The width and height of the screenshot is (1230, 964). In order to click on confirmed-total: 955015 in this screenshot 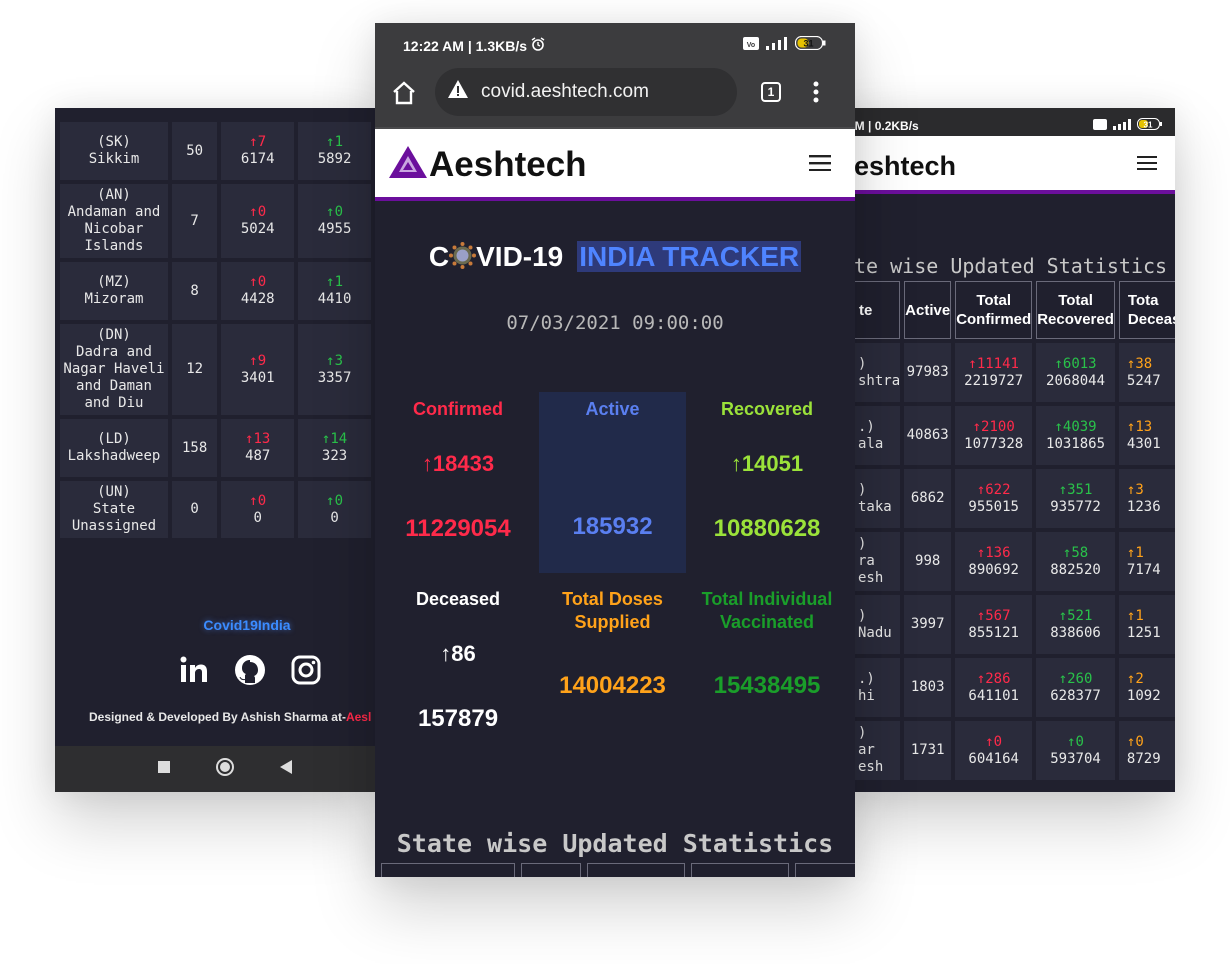, I will do `click(993, 506)`.